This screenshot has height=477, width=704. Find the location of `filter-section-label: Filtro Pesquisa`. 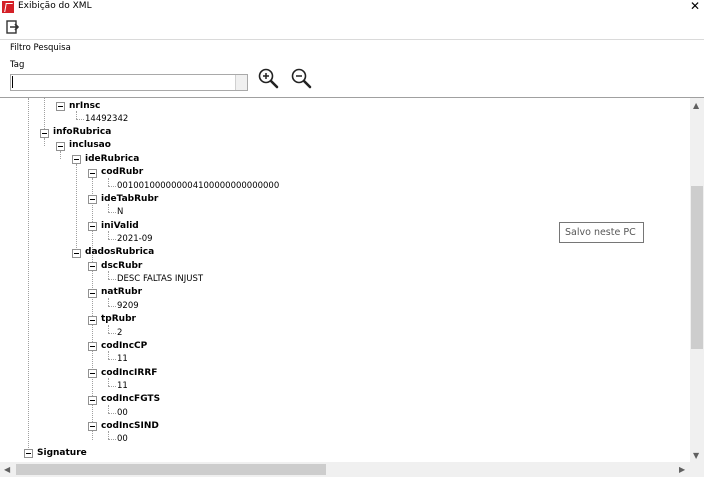

filter-section-label: Filtro Pesquisa is located at coordinates (40, 48).